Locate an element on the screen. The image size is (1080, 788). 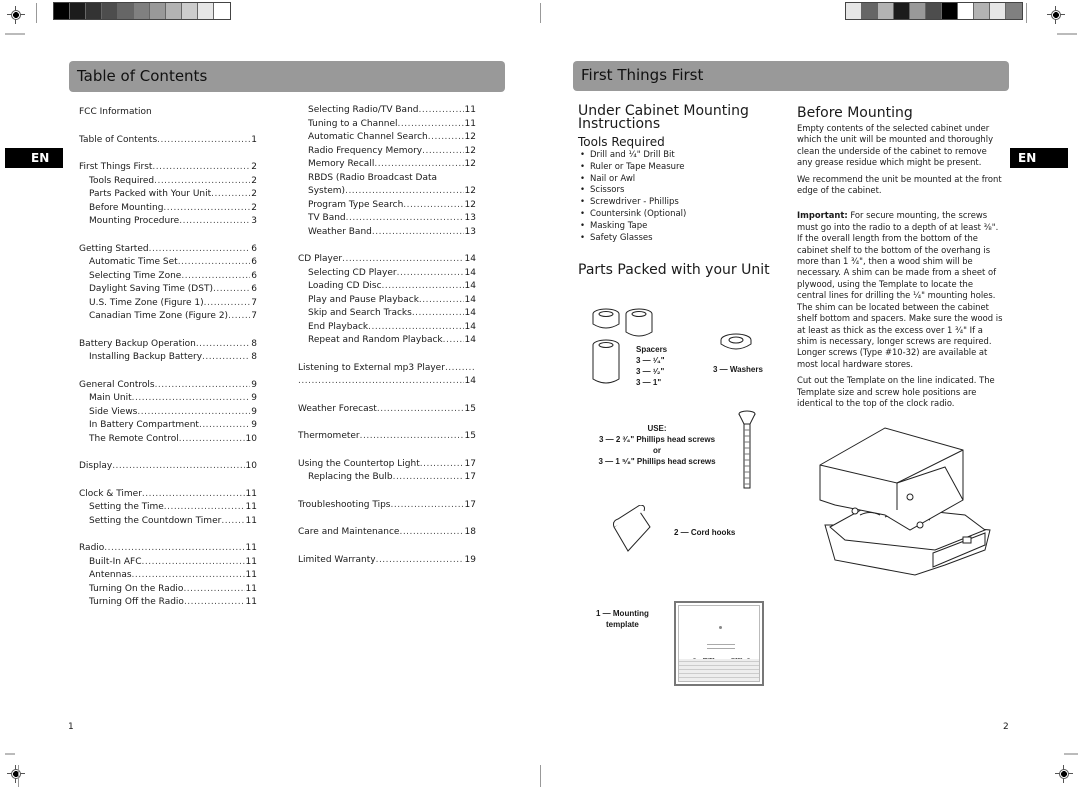
toc-entry: Automatic Channel Search 12 is located at coordinates (387, 138).